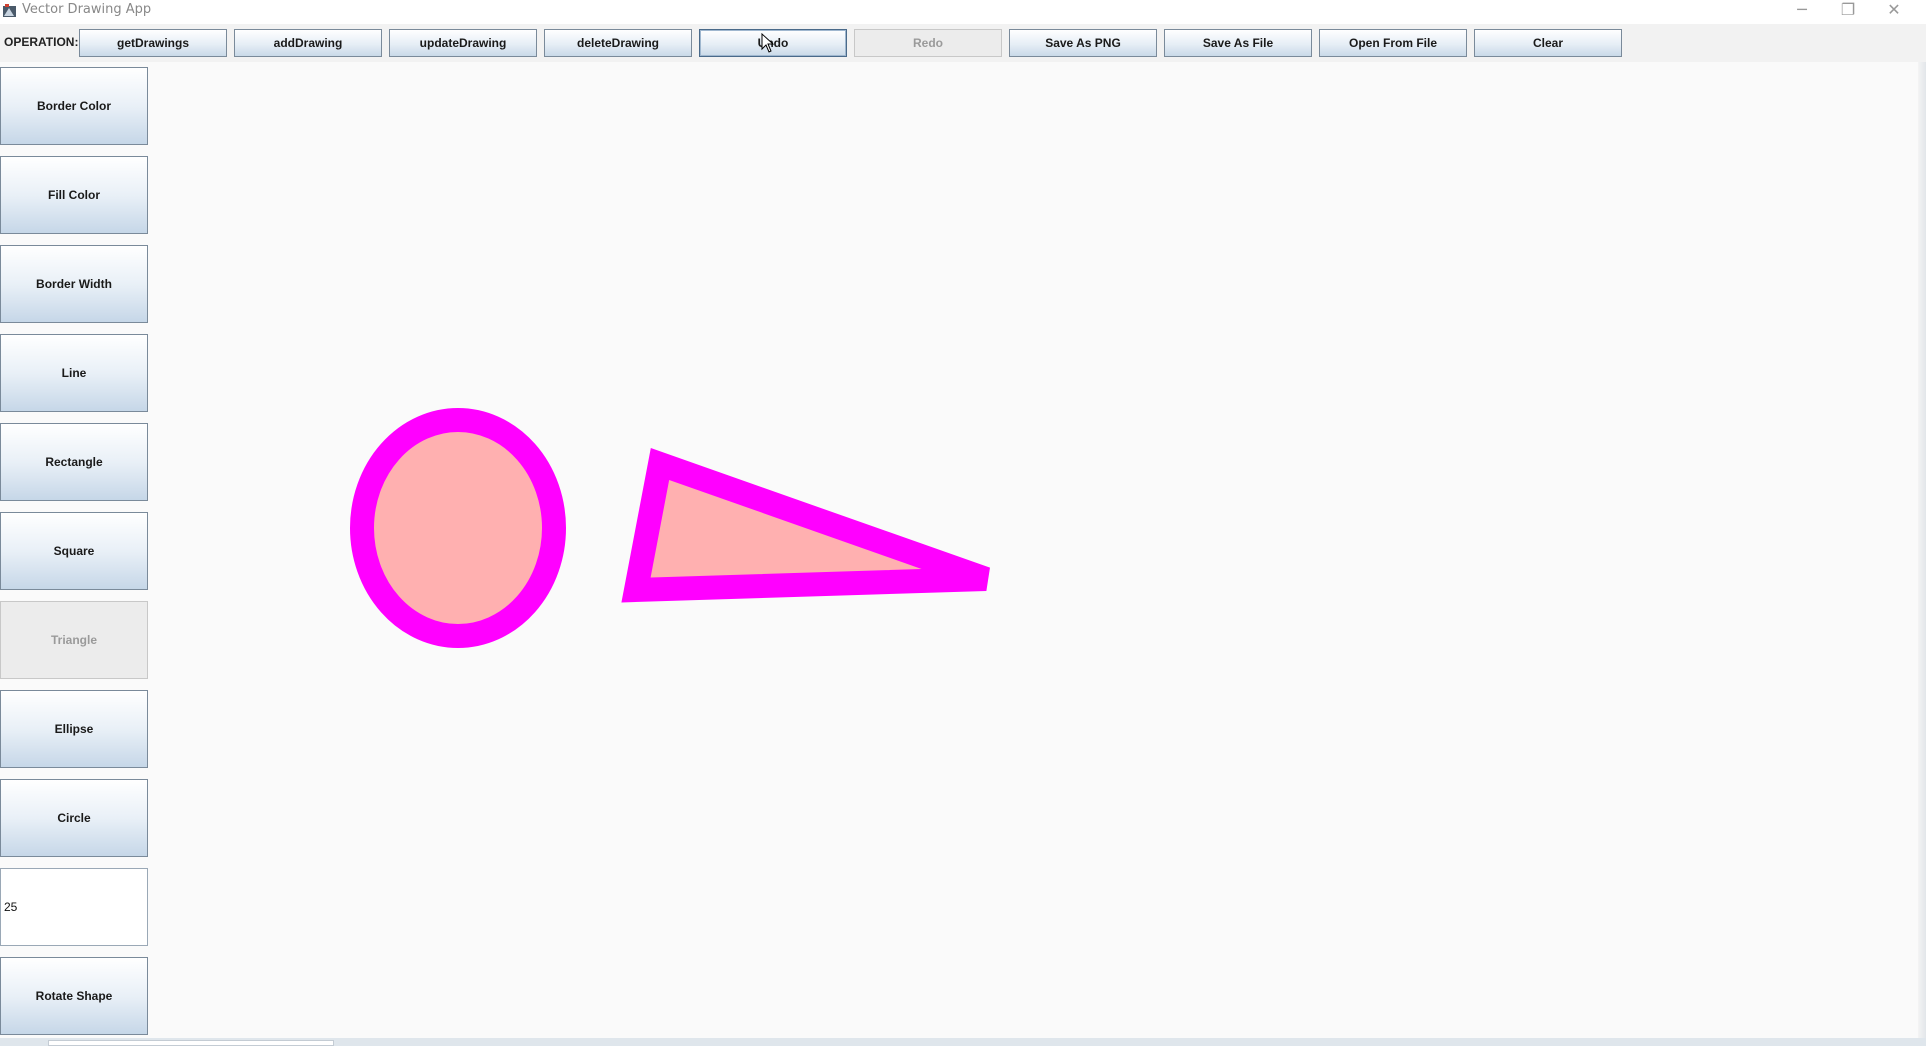 Image resolution: width=1926 pixels, height=1046 pixels. I want to click on save-as-file-button: Save As File, so click(1238, 43).